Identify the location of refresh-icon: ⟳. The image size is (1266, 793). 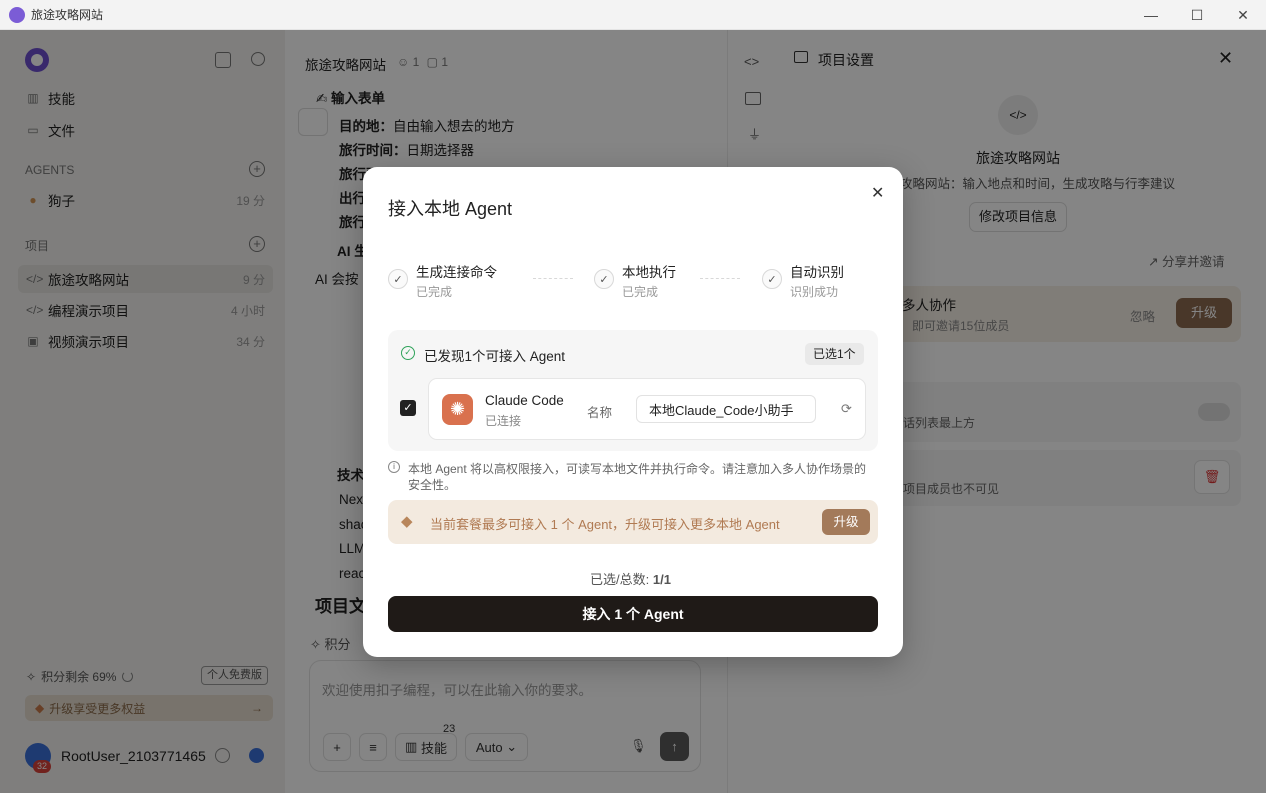
(846, 409).